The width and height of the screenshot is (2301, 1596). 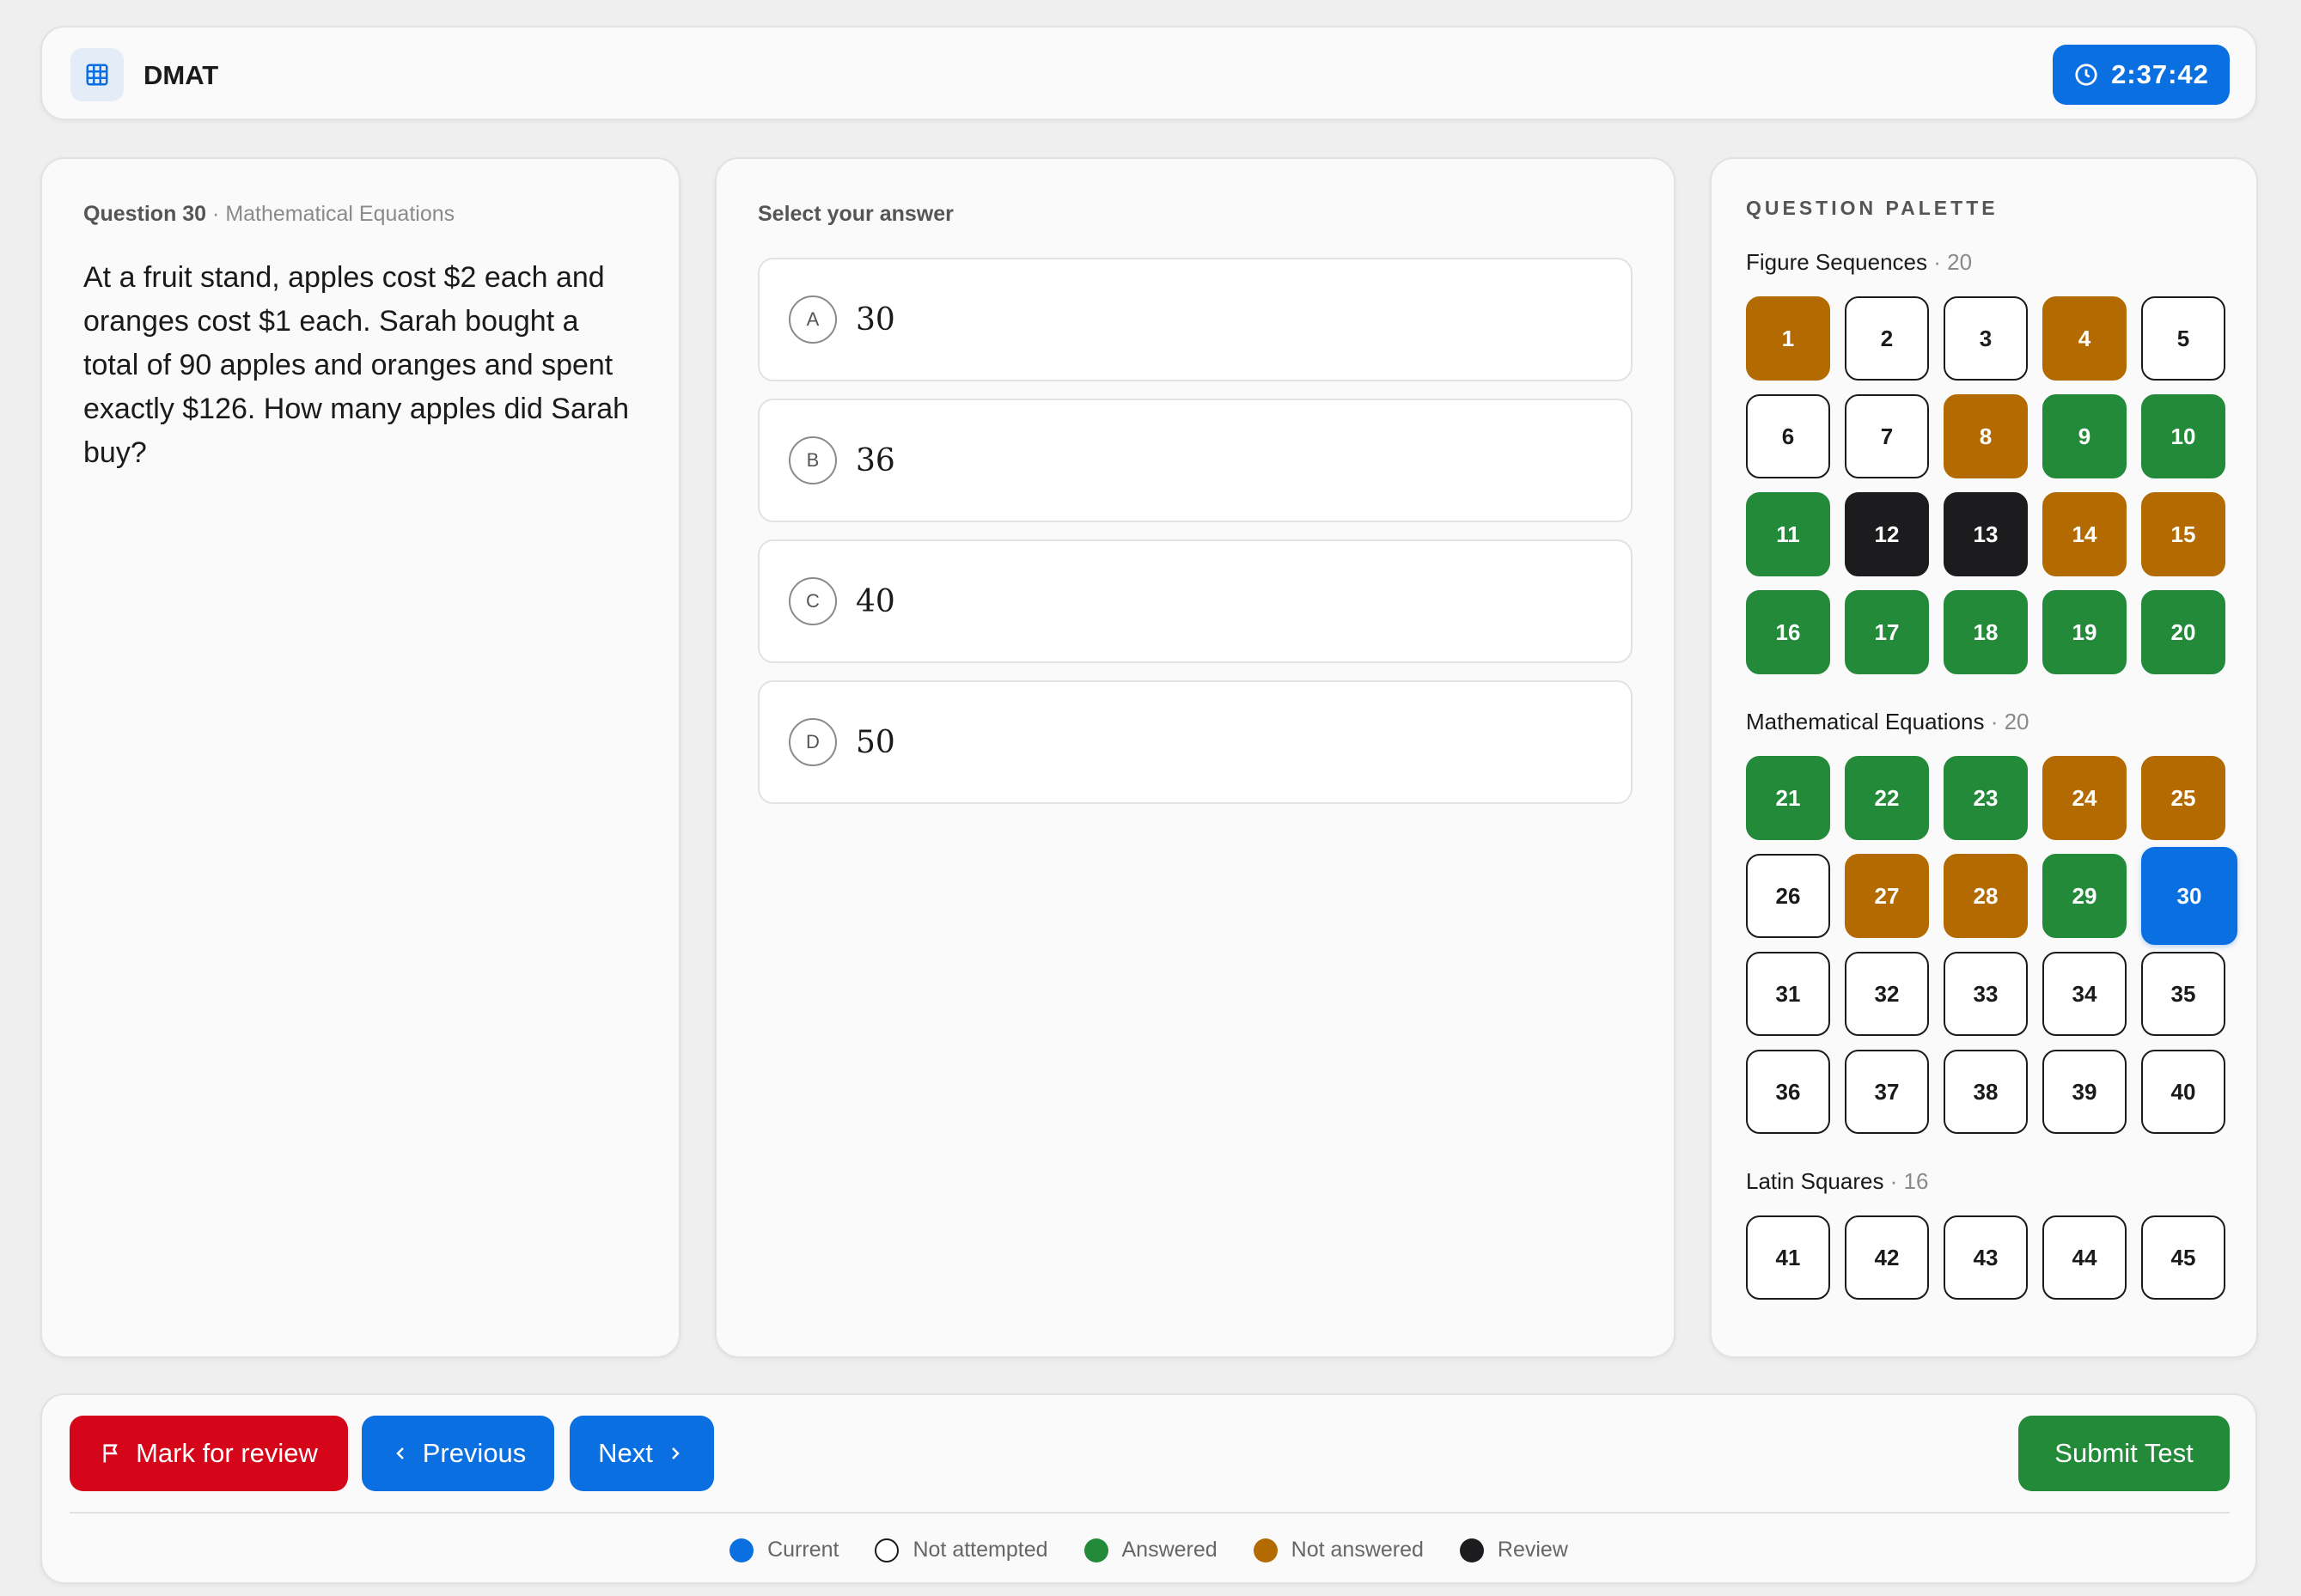 What do you see at coordinates (1986, 994) in the screenshot?
I see `palette-question-33: 33` at bounding box center [1986, 994].